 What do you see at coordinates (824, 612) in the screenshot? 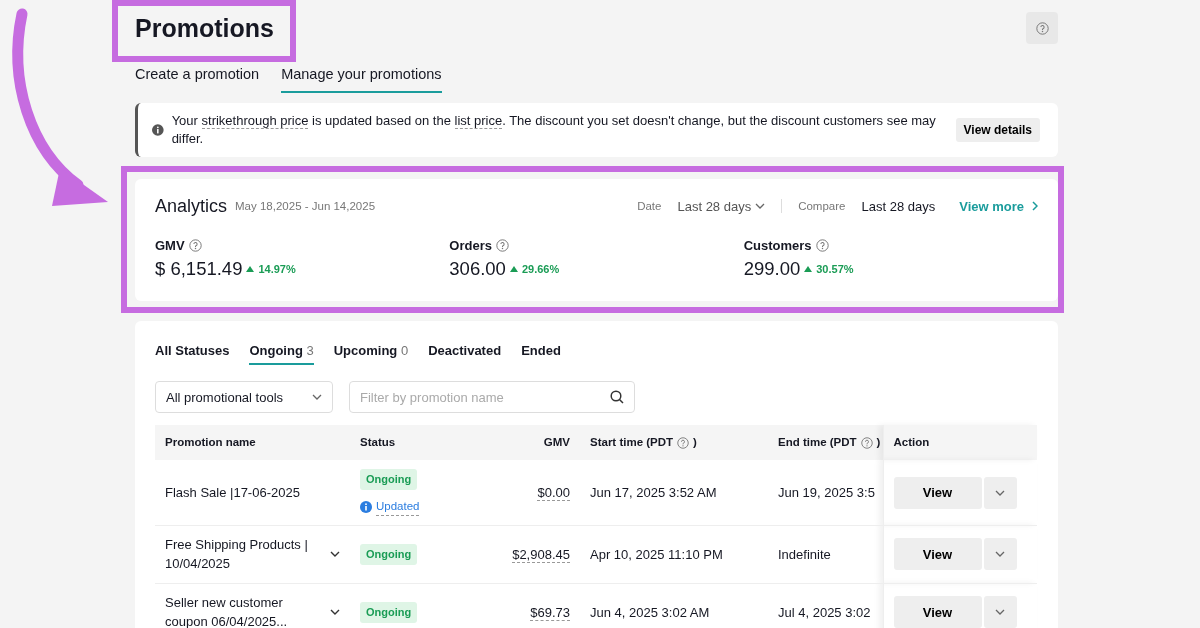
I see `end-time: Jul 4, 2025 3:02` at bounding box center [824, 612].